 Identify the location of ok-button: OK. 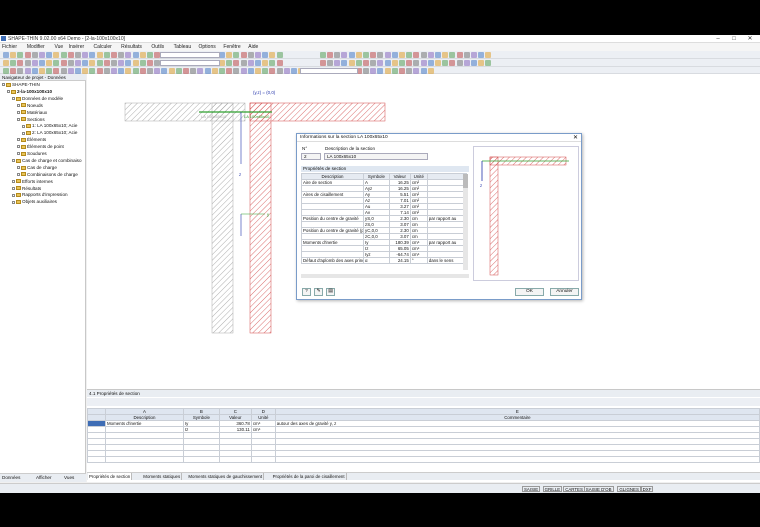
(529, 292).